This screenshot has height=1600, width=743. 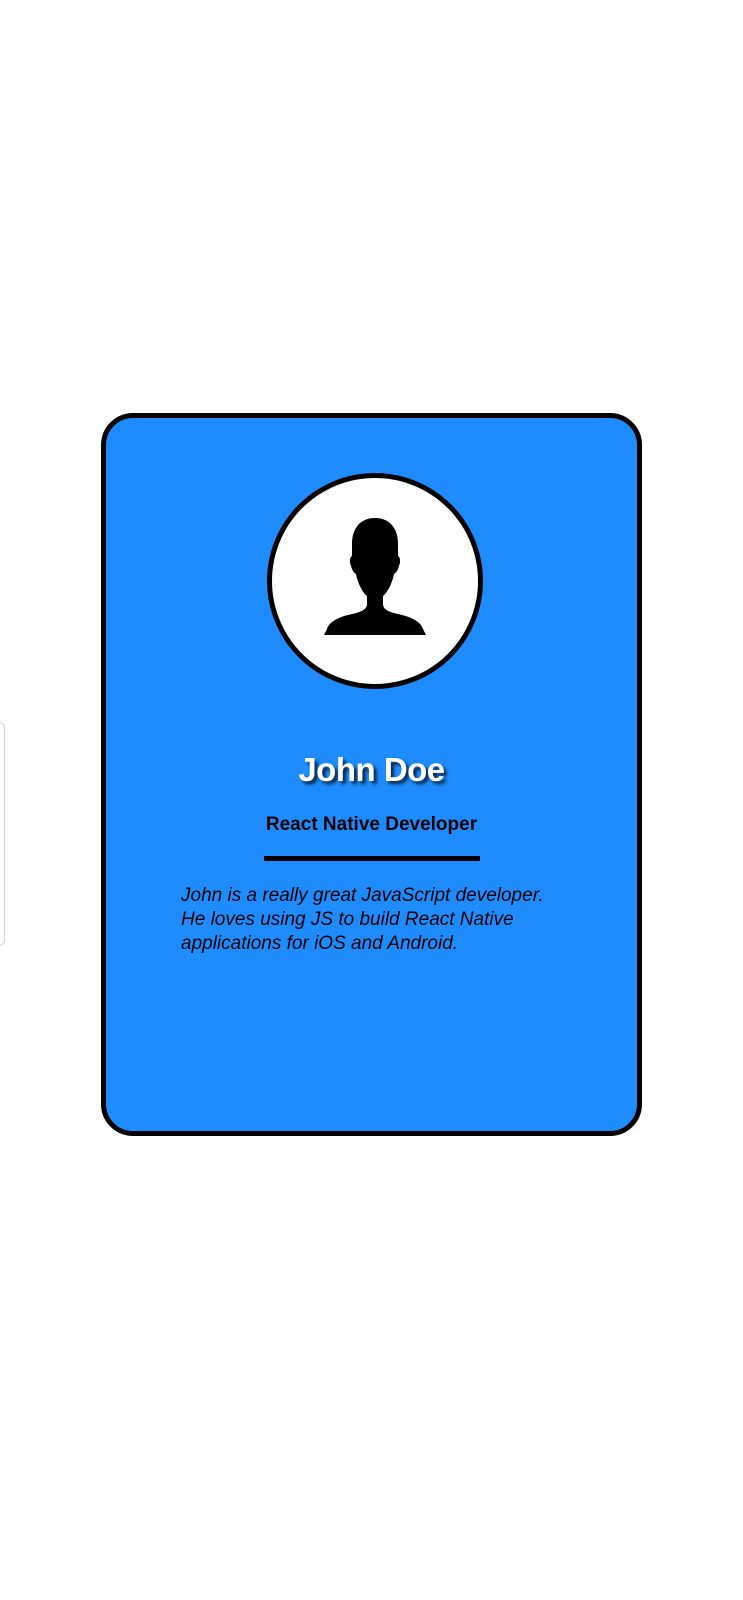 What do you see at coordinates (371, 824) in the screenshot?
I see `profile-role: React Native Developer` at bounding box center [371, 824].